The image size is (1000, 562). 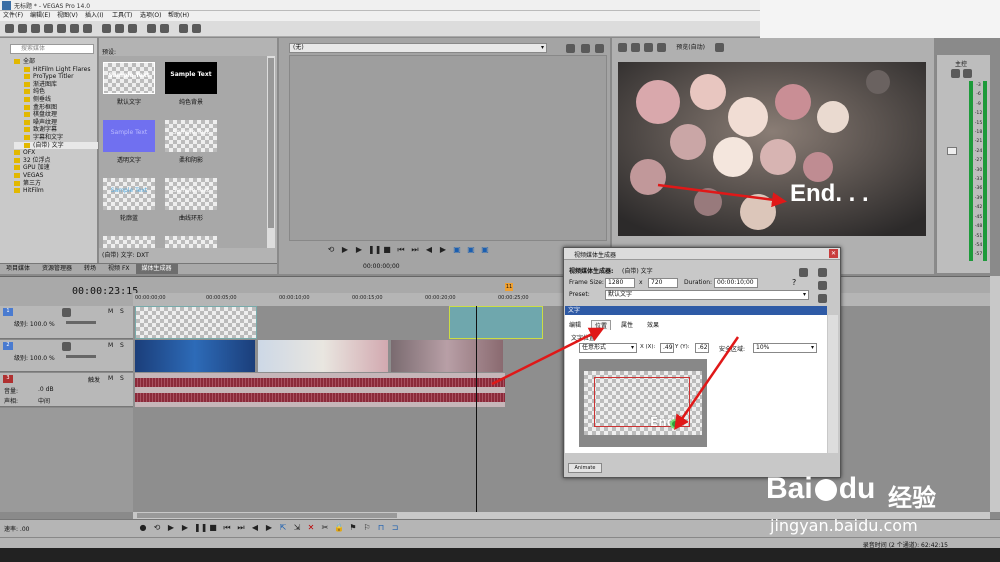 What do you see at coordinates (52, 49) in the screenshot?
I see `search-box: 搜索媒体` at bounding box center [52, 49].